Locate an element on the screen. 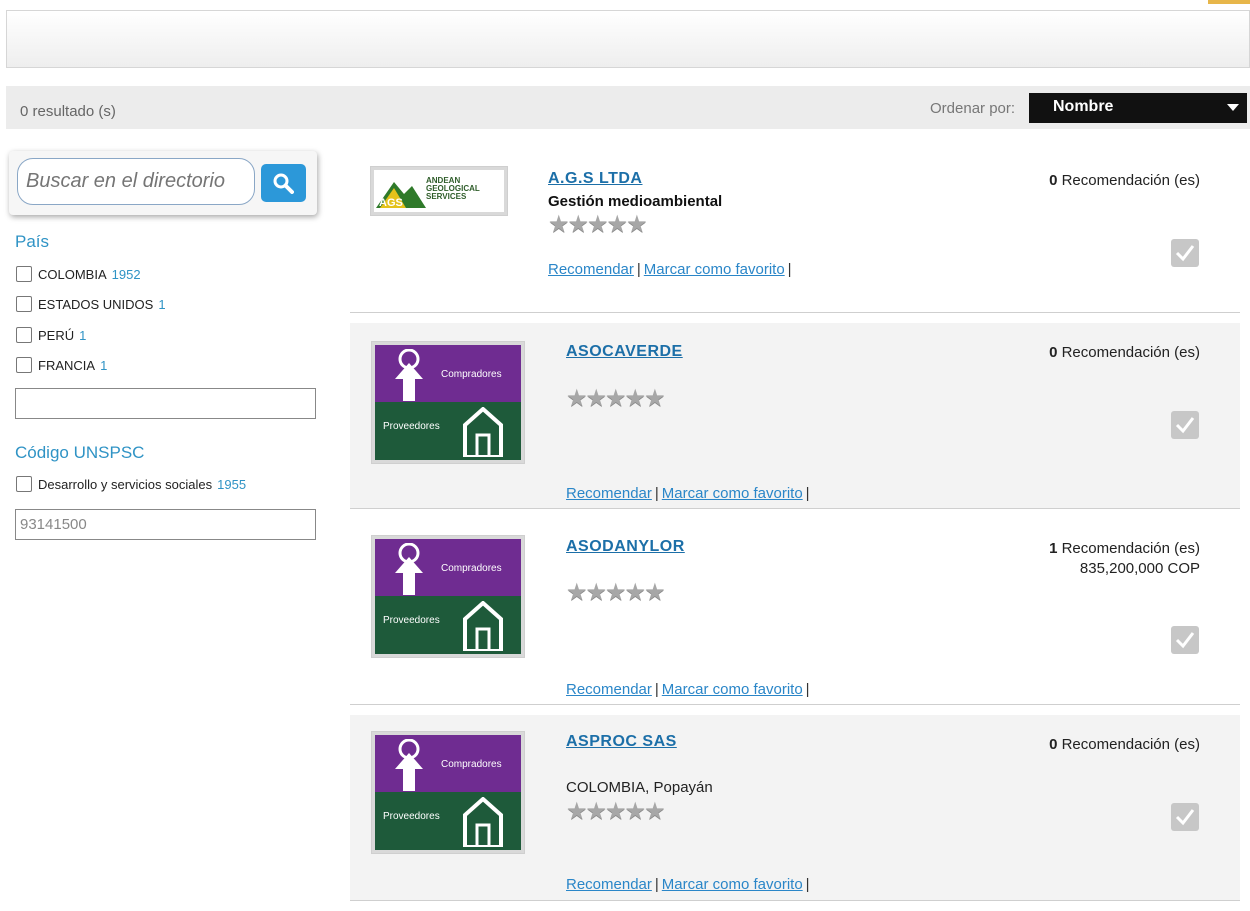 The width and height of the screenshot is (1250, 911). country-option-colombia: COLOMBIA 1952 is located at coordinates (78, 274).